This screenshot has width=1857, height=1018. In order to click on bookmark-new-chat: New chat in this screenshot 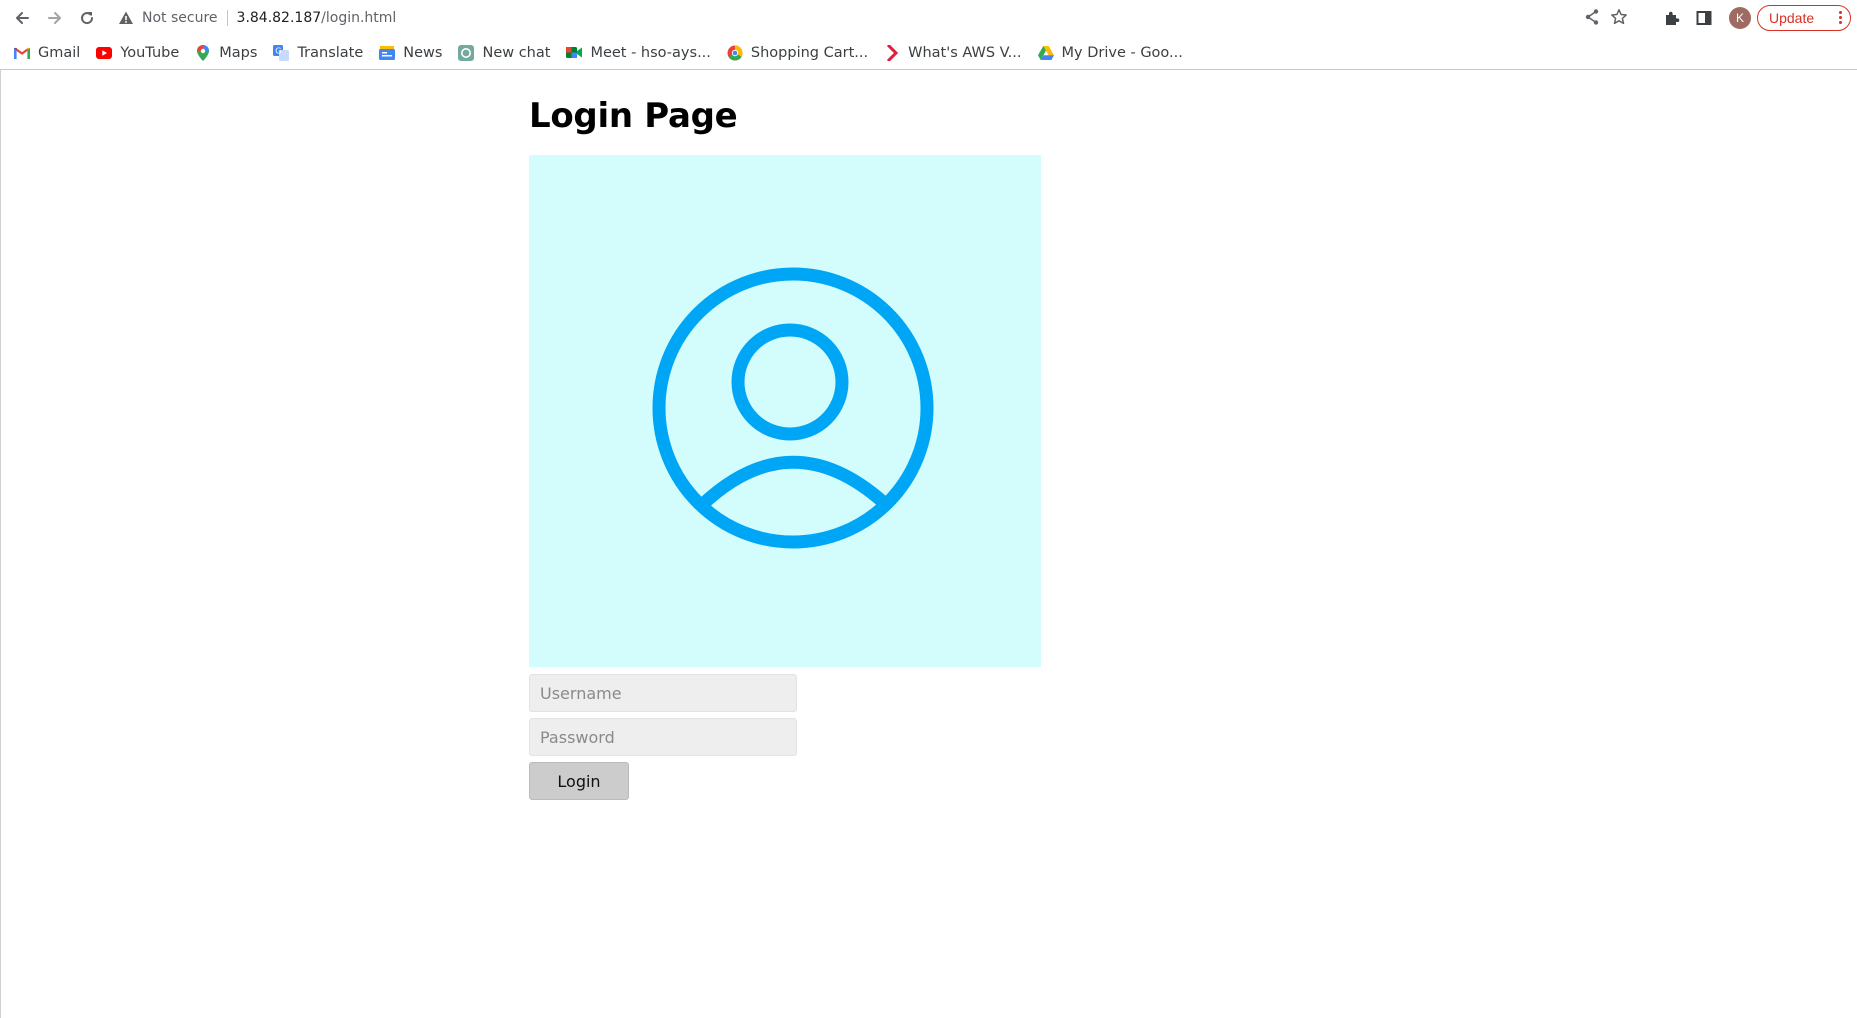, I will do `click(504, 53)`.